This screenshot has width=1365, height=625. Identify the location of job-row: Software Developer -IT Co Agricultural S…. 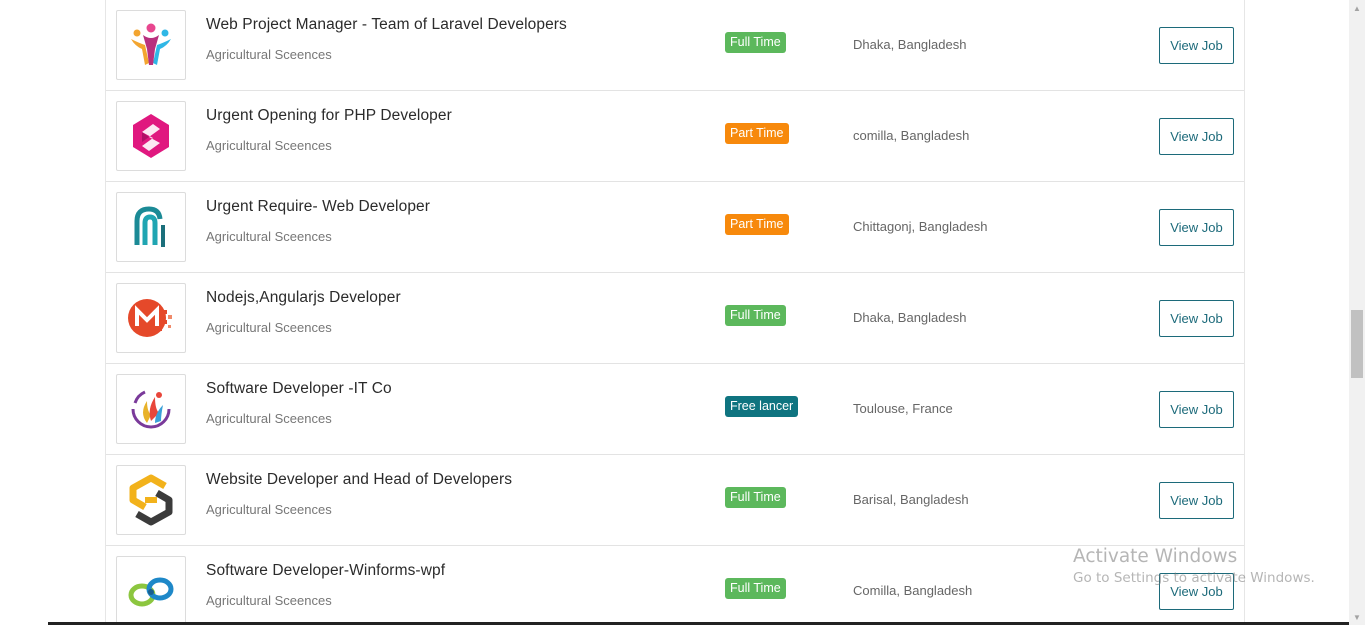
(675, 409).